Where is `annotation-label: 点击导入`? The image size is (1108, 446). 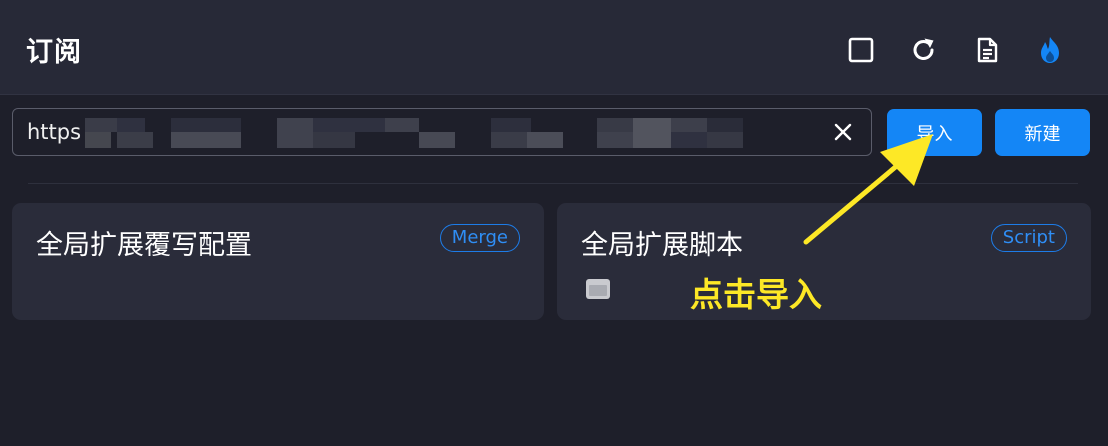
annotation-label: 点击导入 is located at coordinates (756, 294).